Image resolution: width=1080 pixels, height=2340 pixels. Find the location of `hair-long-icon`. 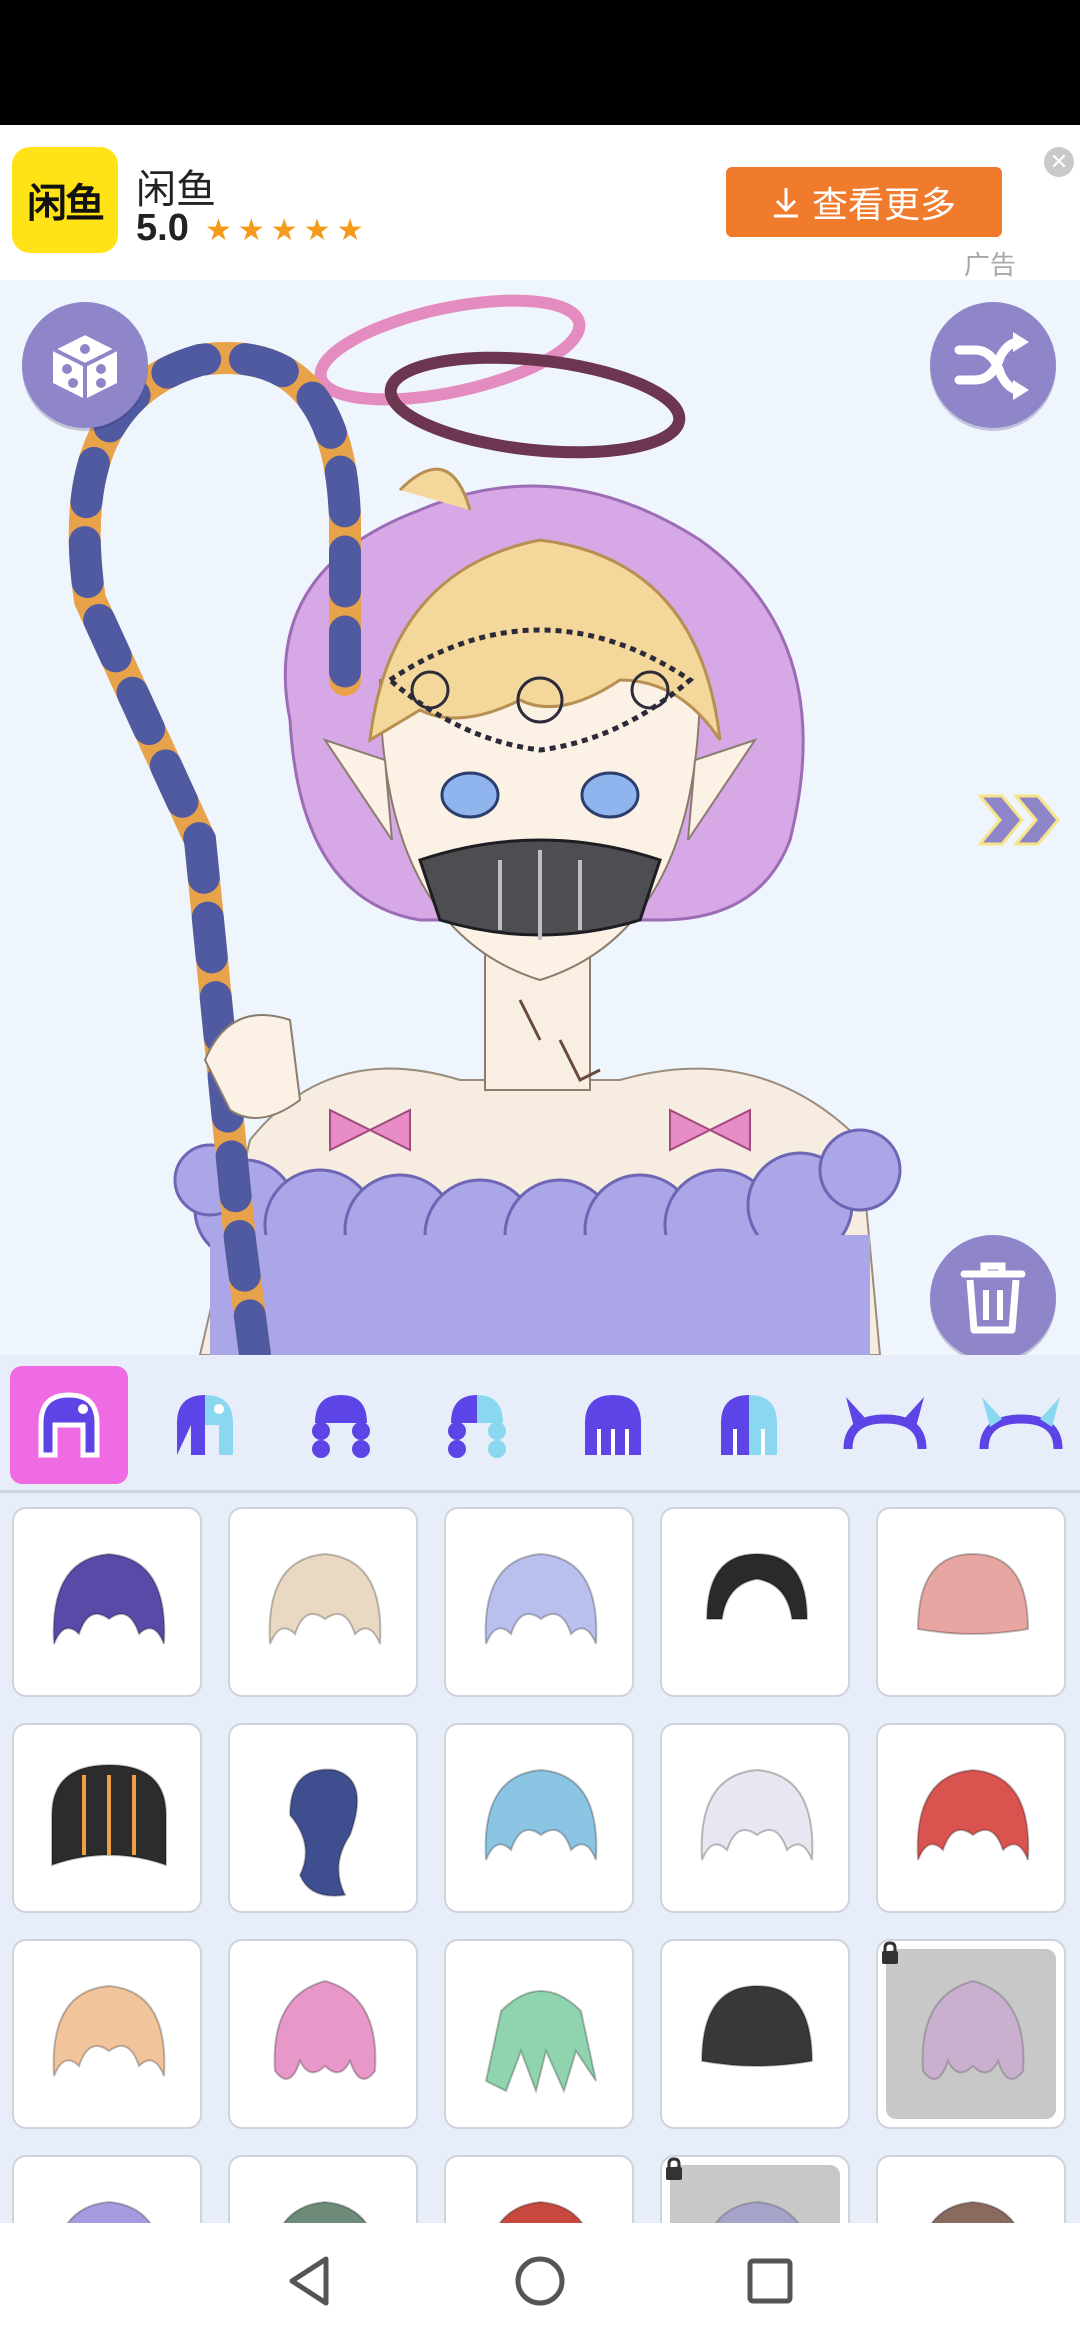

hair-long-icon is located at coordinates (613, 1425).